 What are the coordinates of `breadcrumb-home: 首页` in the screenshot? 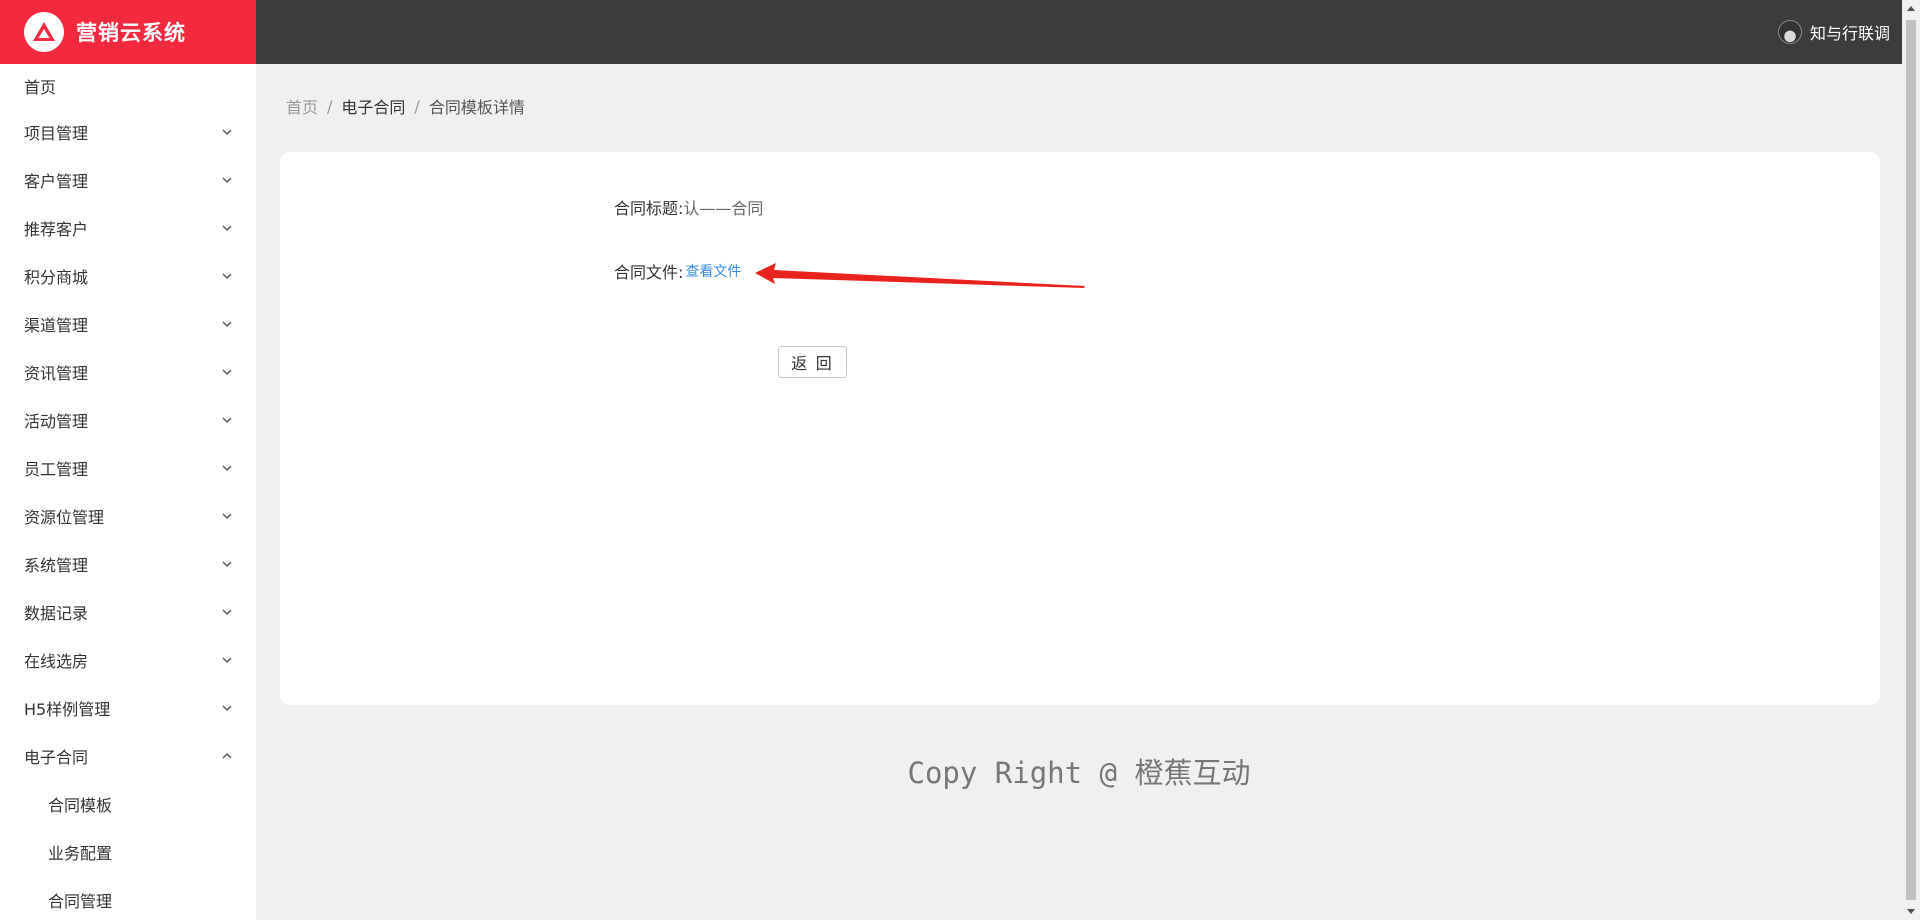 It's located at (302, 106).